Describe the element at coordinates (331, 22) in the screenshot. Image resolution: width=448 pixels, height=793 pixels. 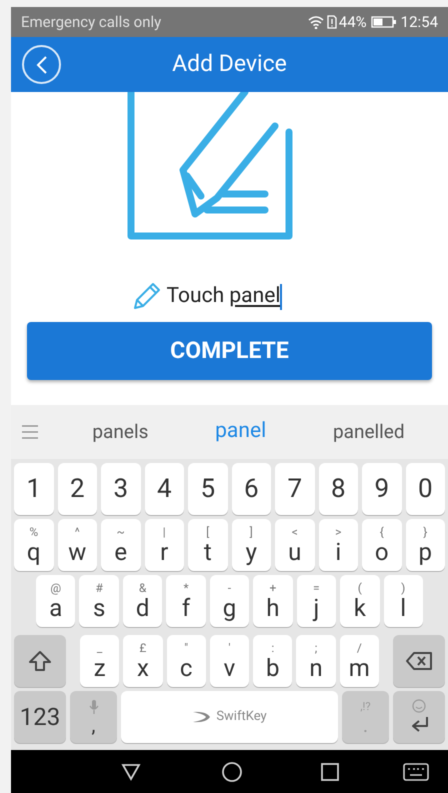
I see `sim-icon` at that location.